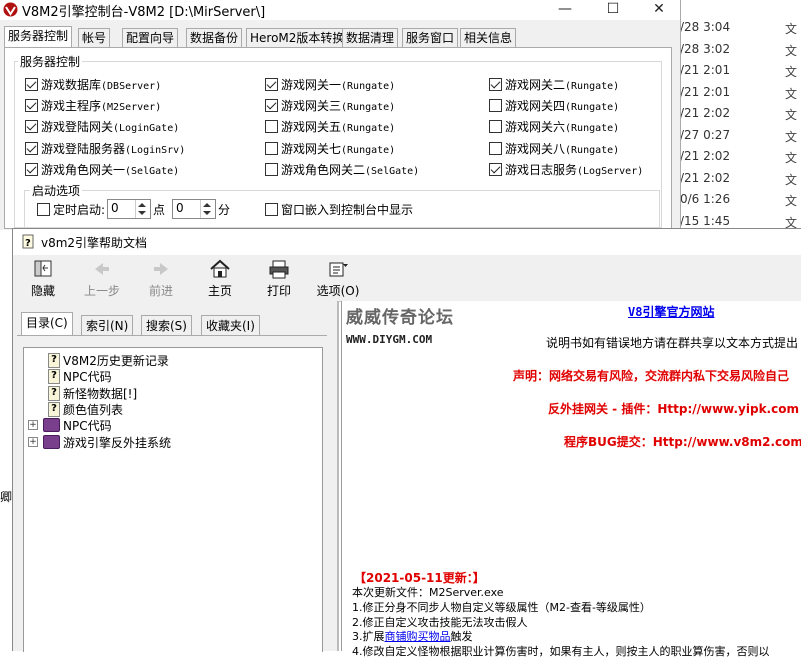 The width and height of the screenshot is (801, 659). I want to click on server-checkbox: 游戏网关五(Rungate), so click(365, 127).